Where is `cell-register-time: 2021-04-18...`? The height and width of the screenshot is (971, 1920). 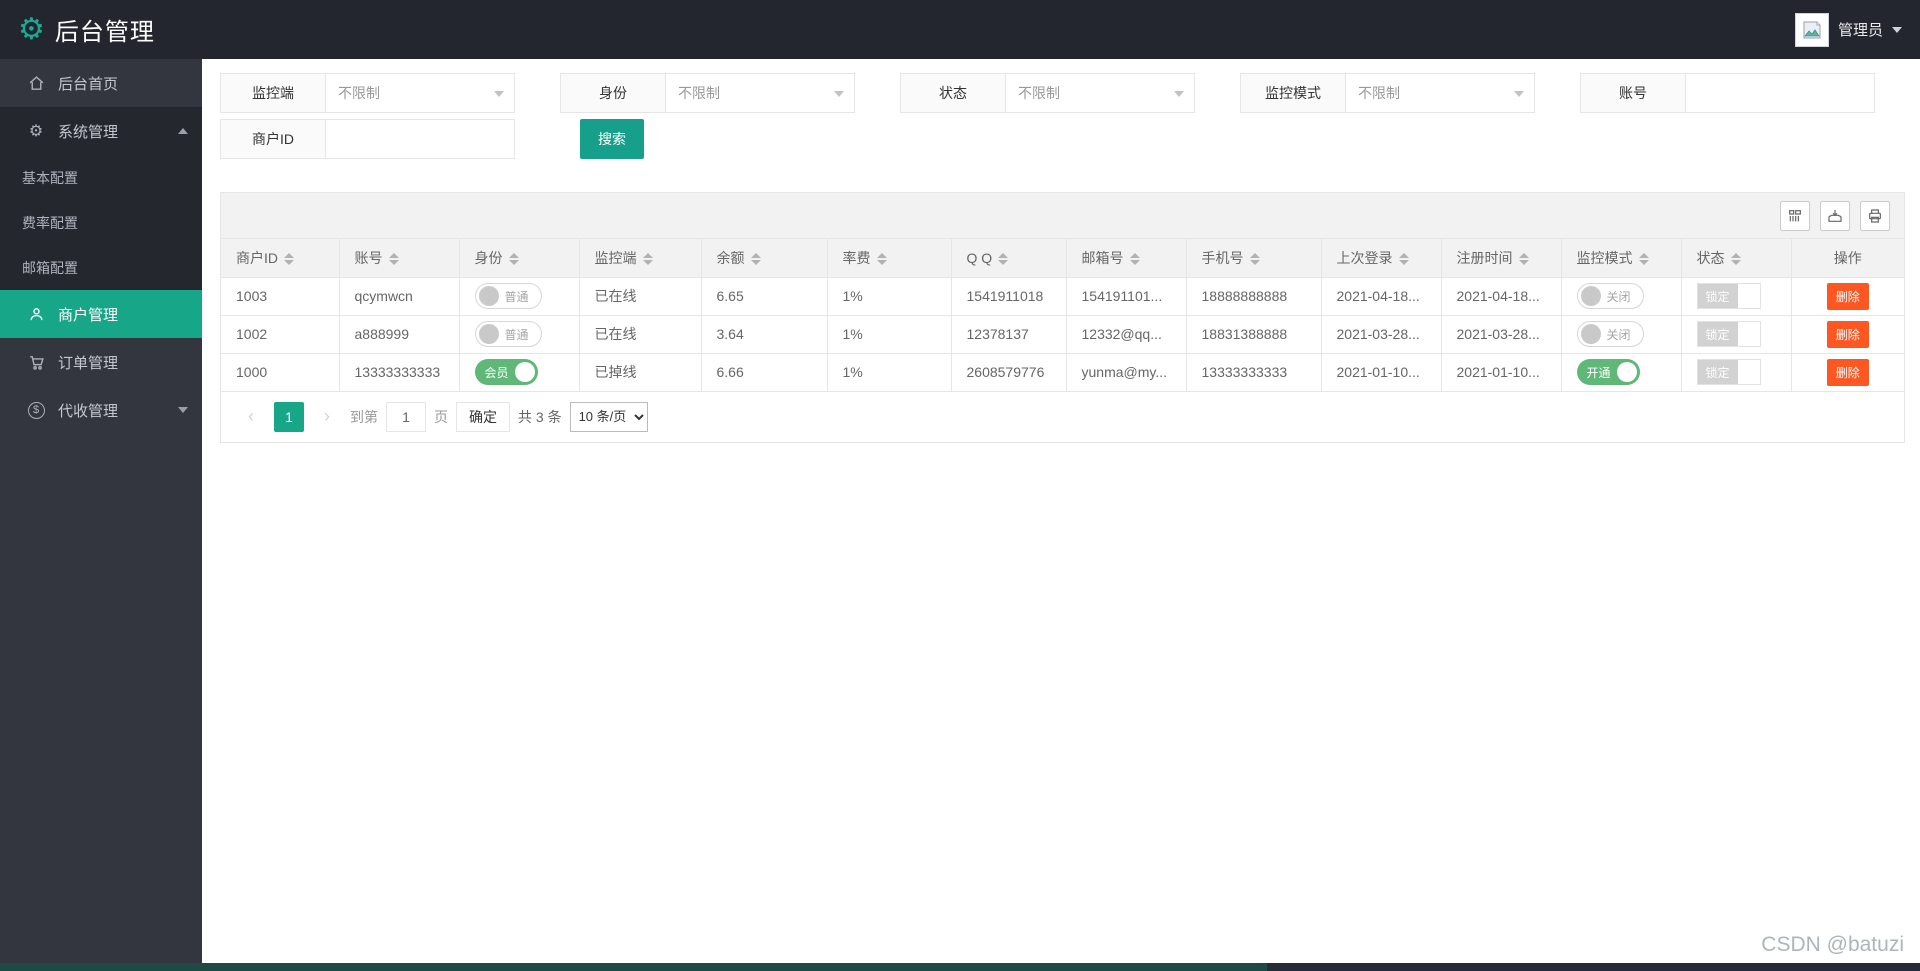
cell-register-time: 2021-04-18... is located at coordinates (1501, 296).